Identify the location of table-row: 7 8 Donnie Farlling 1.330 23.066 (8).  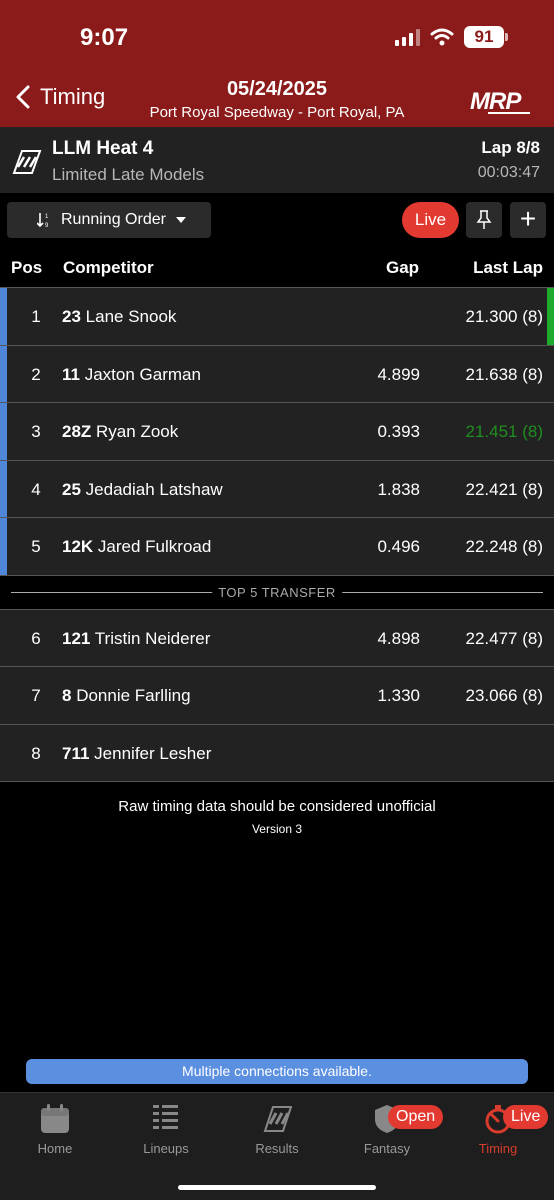
(277, 695).